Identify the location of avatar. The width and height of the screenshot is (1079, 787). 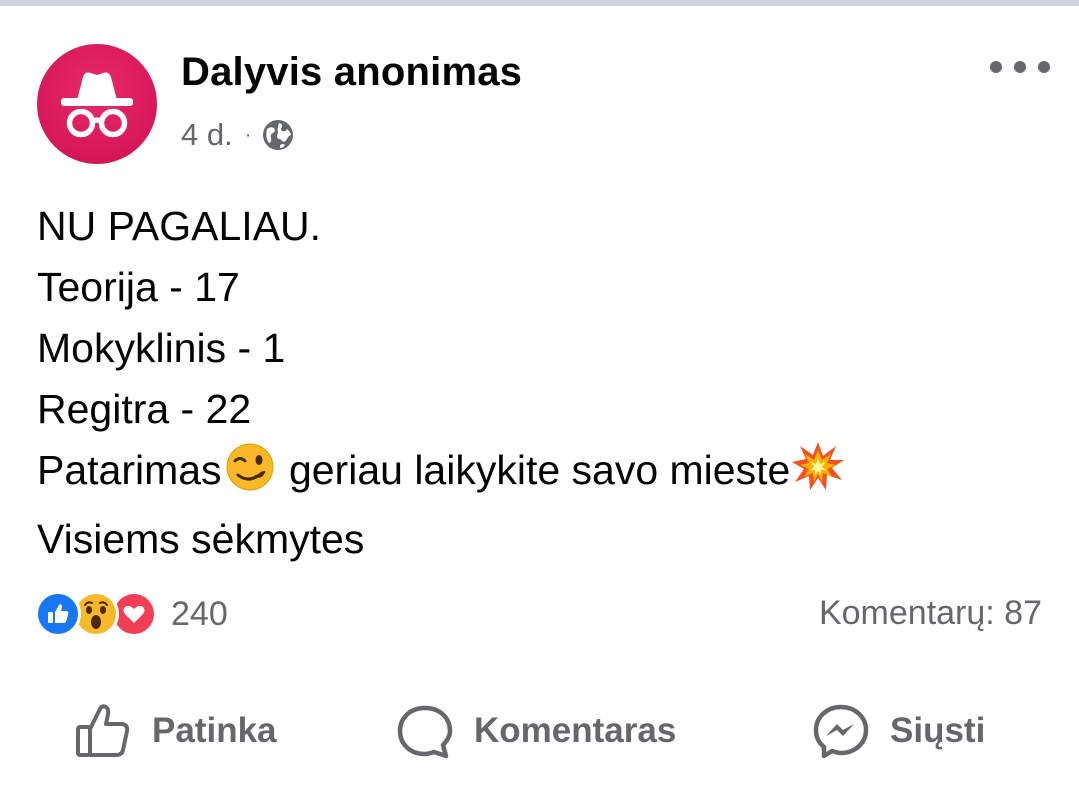
(97, 104).